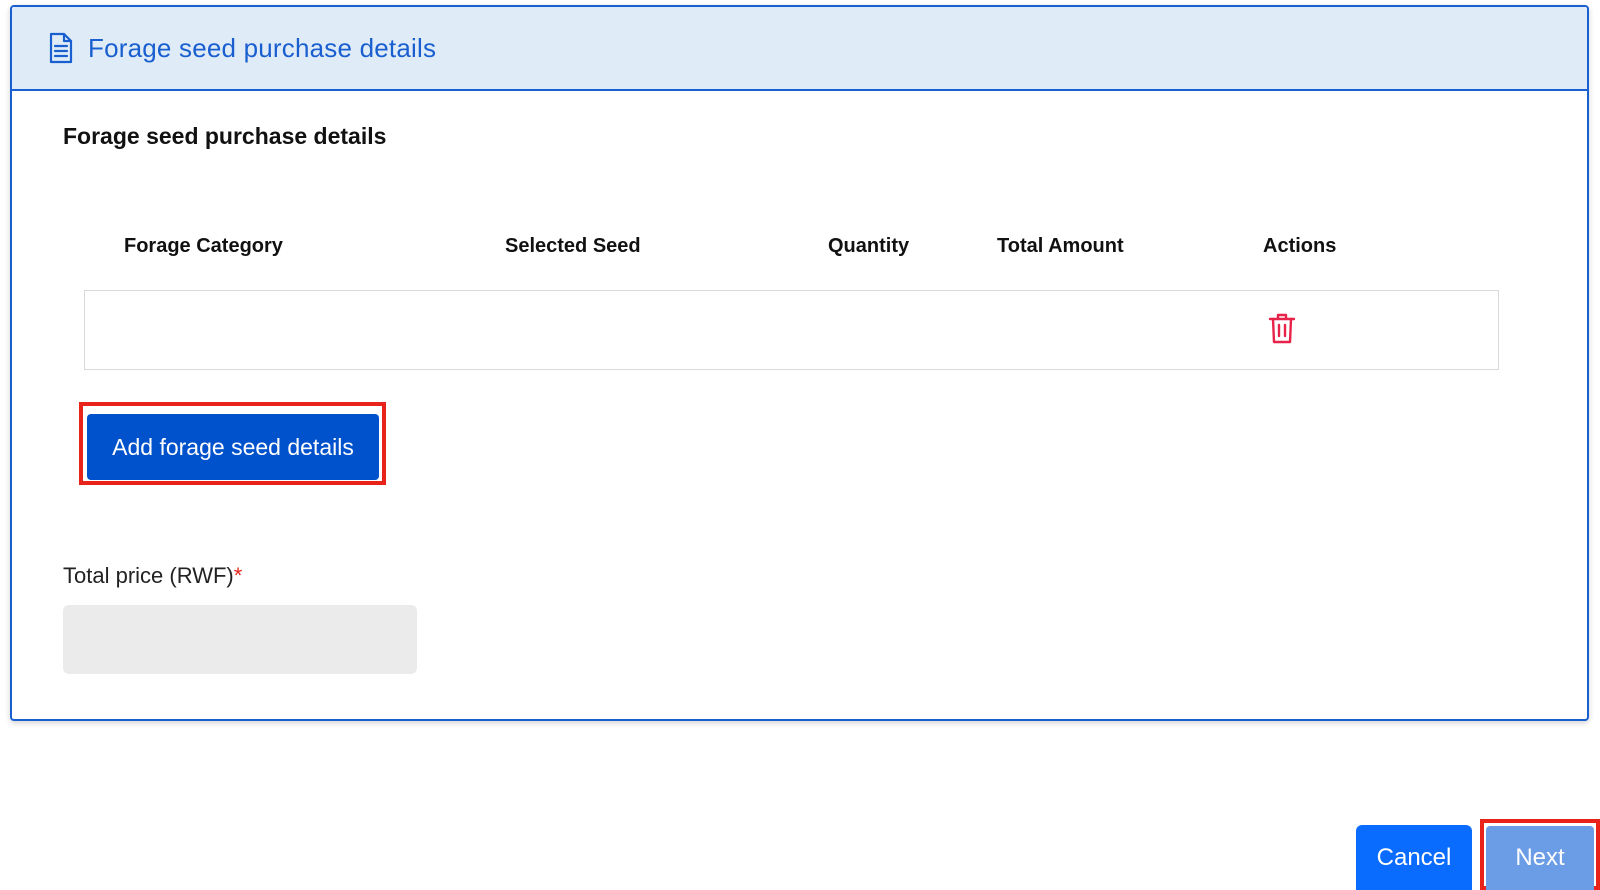  What do you see at coordinates (240, 639) in the screenshot?
I see `total-price-input` at bounding box center [240, 639].